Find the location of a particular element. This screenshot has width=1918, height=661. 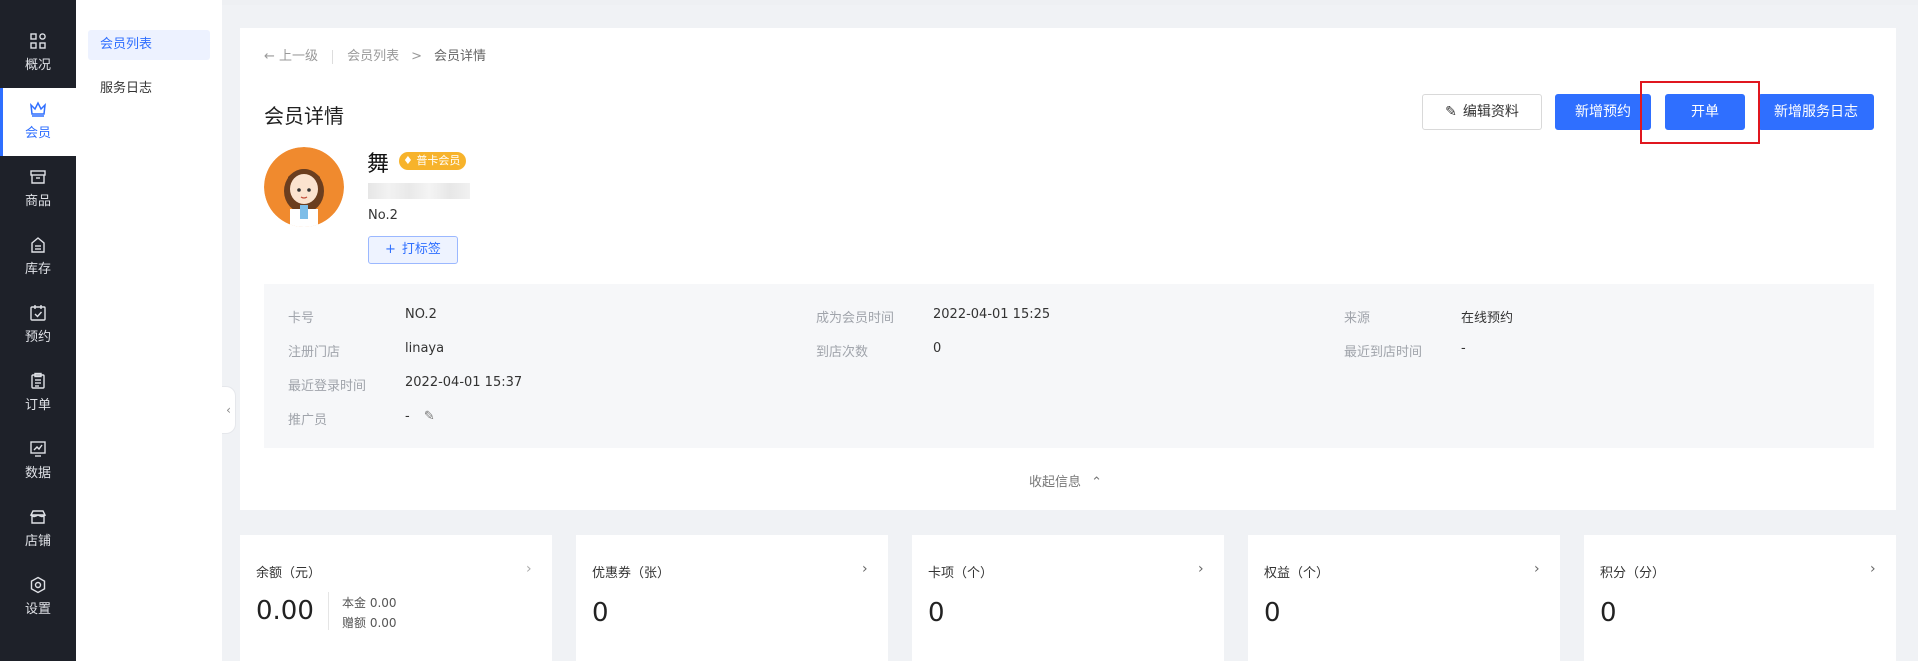

sidebar-item-settings: 设置 is located at coordinates (38, 598).